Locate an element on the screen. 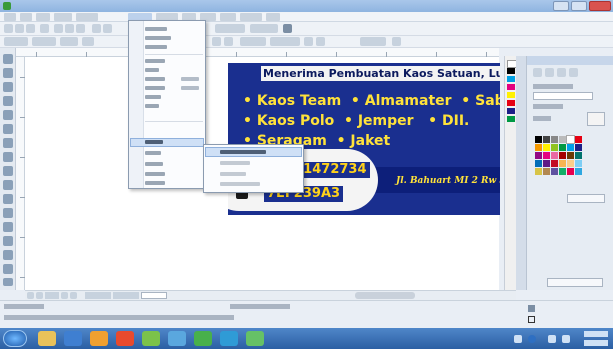 This screenshot has width=613, height=349. ie-taskbar-icon is located at coordinates (73, 338).